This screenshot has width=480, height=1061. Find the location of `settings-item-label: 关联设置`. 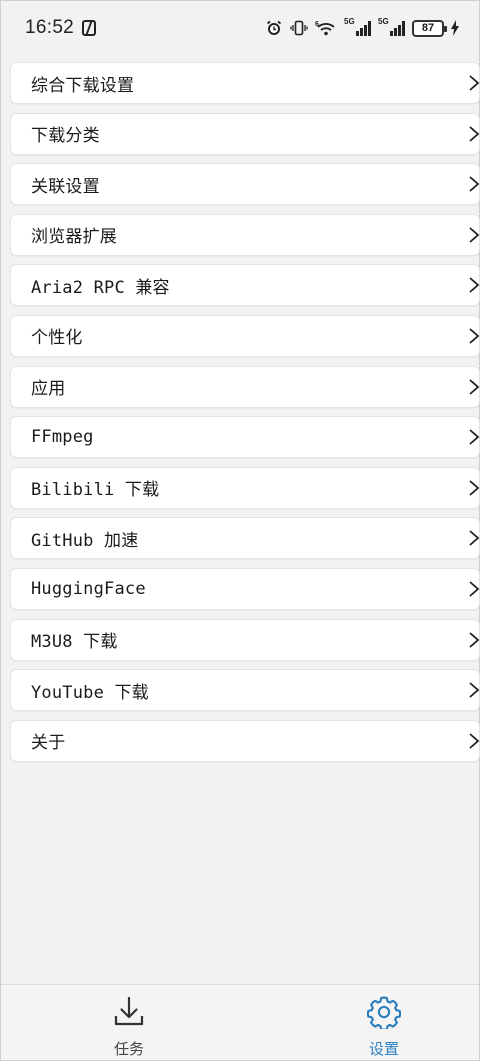

settings-item-label: 关联设置 is located at coordinates (65, 186).